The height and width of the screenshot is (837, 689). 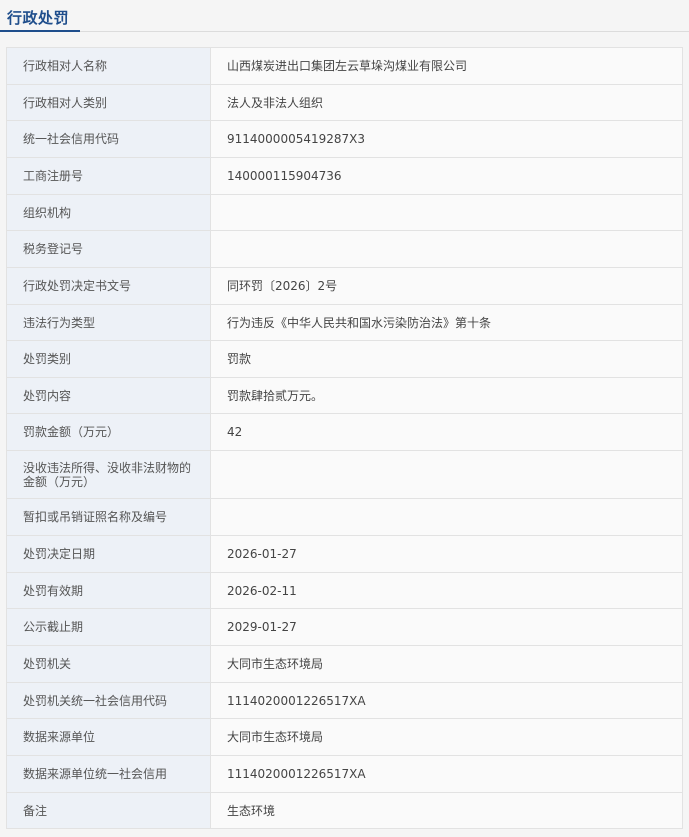 I want to click on row-label: 没收违法所得、没收非法财物的金额（万元）, so click(x=108, y=474).